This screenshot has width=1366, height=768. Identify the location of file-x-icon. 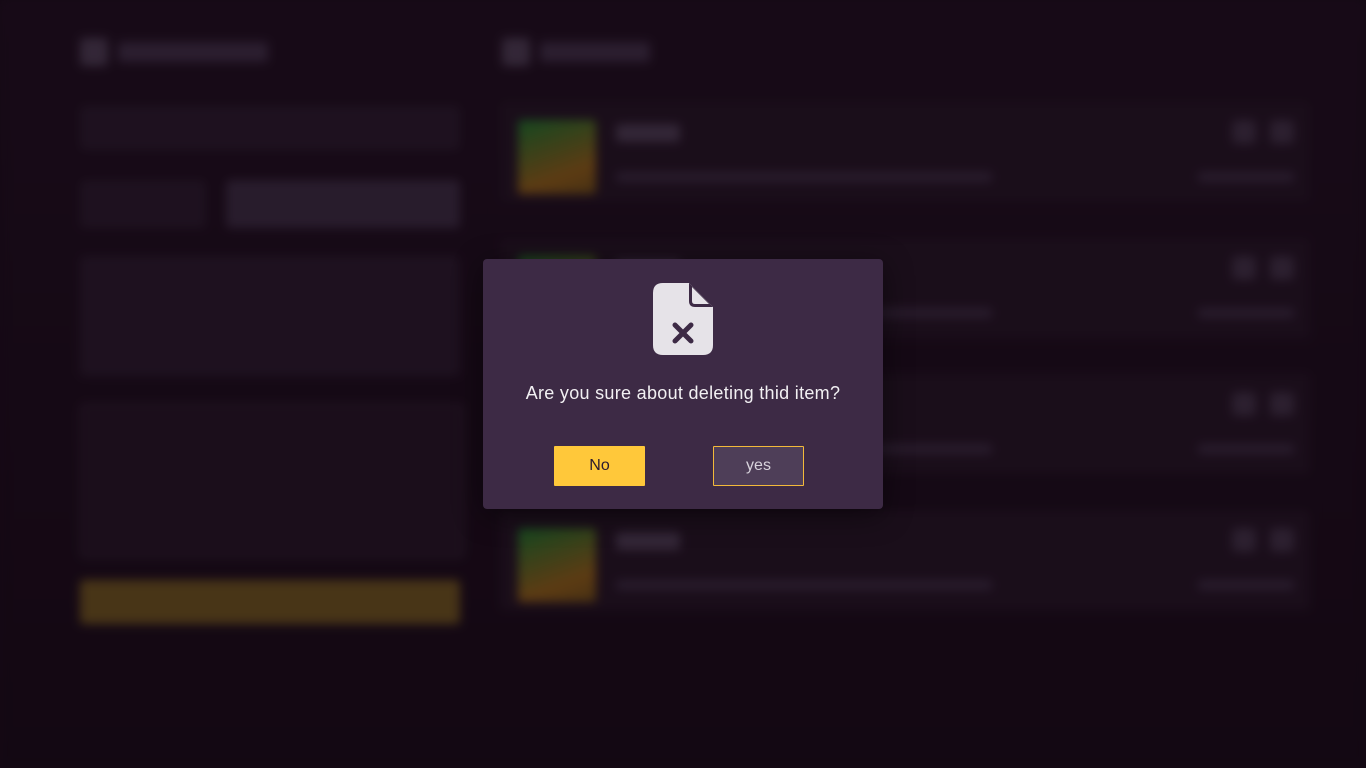
(683, 319).